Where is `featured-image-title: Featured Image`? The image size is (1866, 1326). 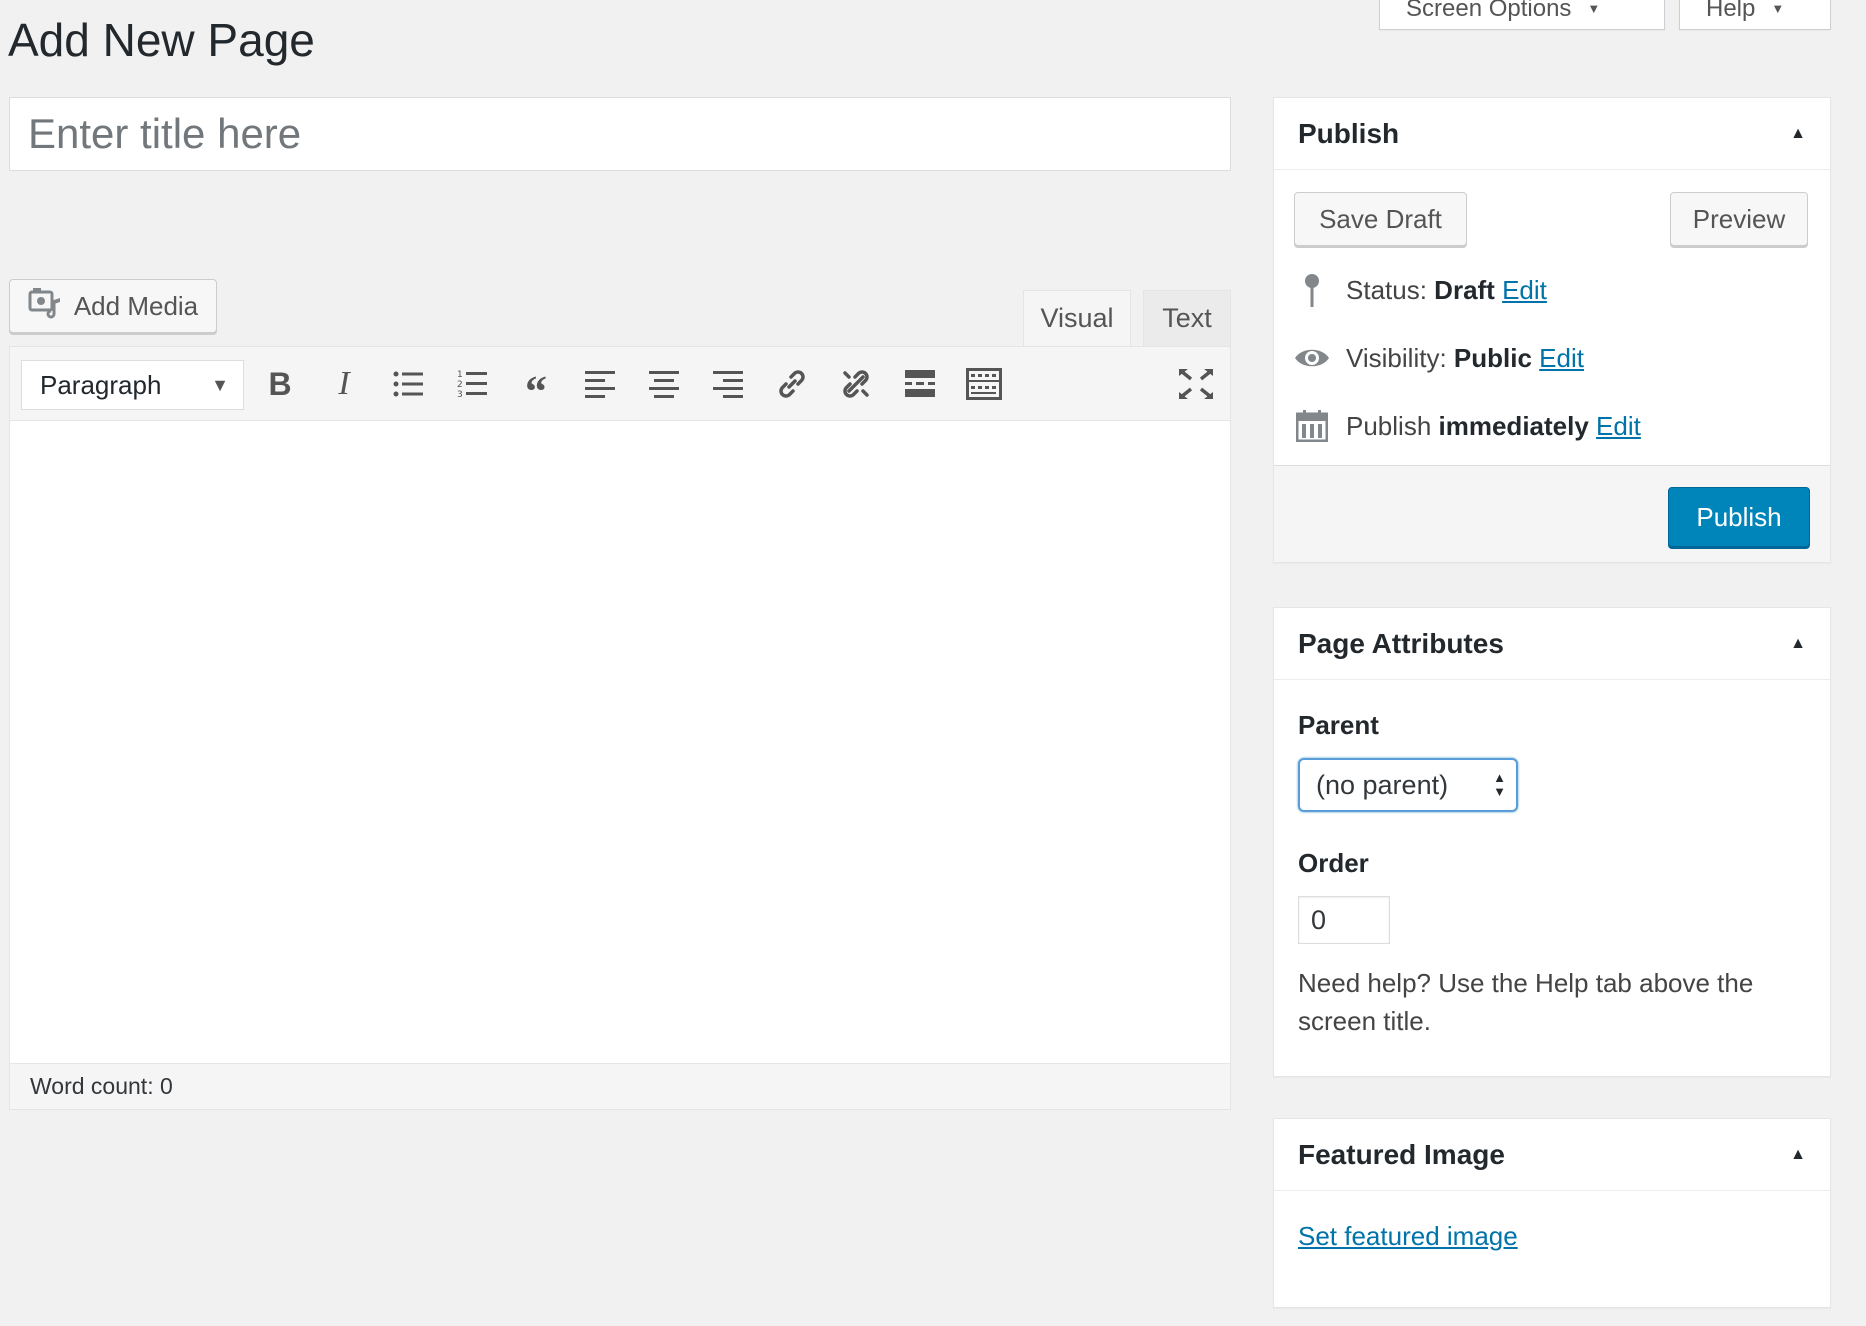 featured-image-title: Featured Image is located at coordinates (1401, 1154).